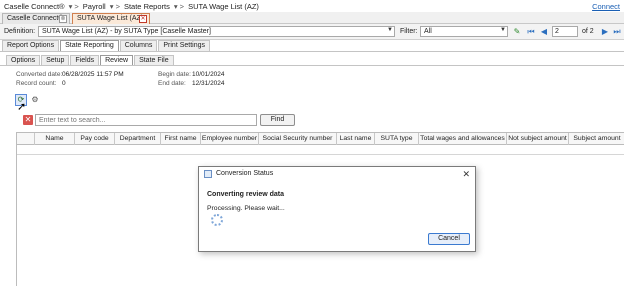 The image size is (624, 286). What do you see at coordinates (208, 174) in the screenshot?
I see `dialog-app-icon` at bounding box center [208, 174].